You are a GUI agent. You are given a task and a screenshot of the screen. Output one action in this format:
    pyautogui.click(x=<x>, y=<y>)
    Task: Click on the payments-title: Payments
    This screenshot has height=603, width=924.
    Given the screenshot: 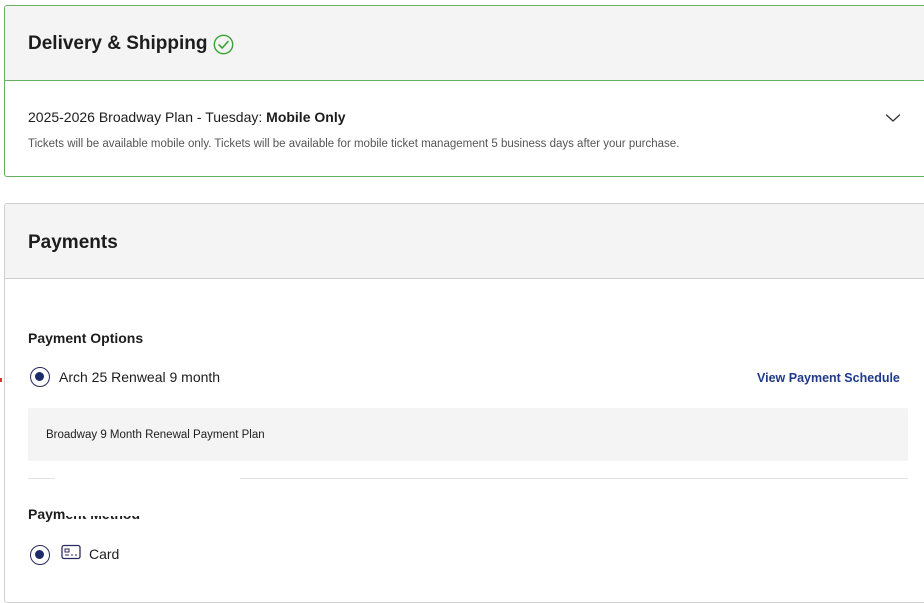 What is the action you would take?
    pyautogui.click(x=73, y=242)
    